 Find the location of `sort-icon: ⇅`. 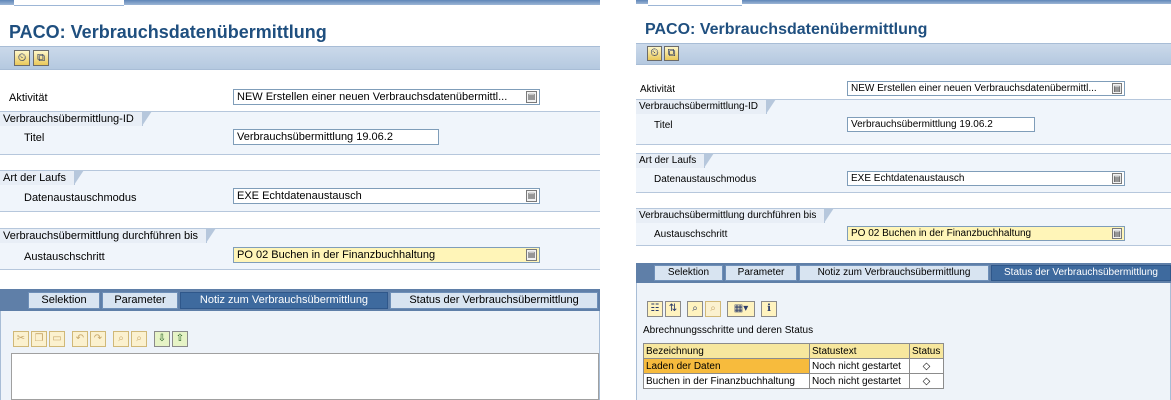

sort-icon: ⇅ is located at coordinates (673, 309).